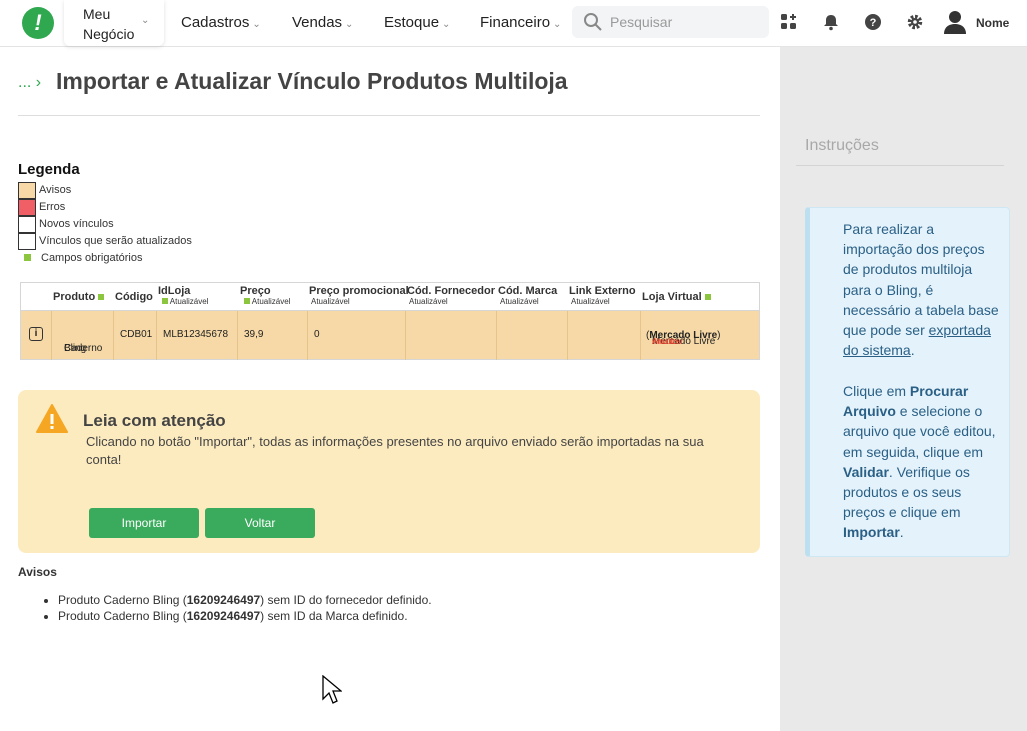  What do you see at coordinates (359, 291) in the screenshot?
I see `header-label: Preço promocional` at bounding box center [359, 291].